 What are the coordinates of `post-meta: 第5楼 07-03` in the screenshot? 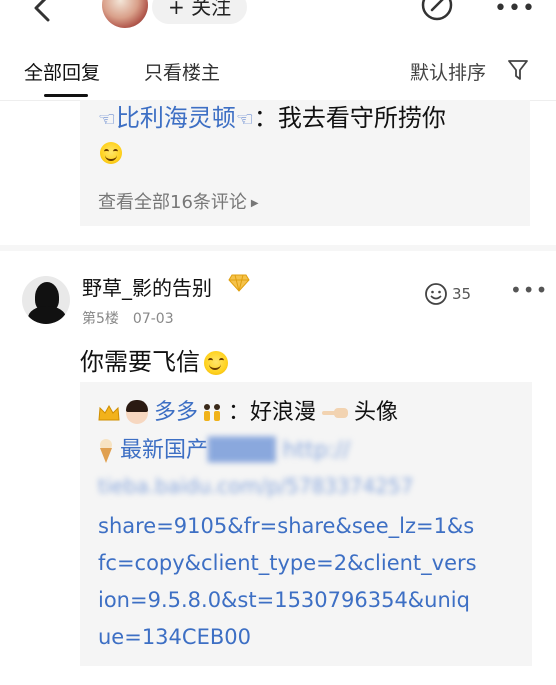 It's located at (128, 318).